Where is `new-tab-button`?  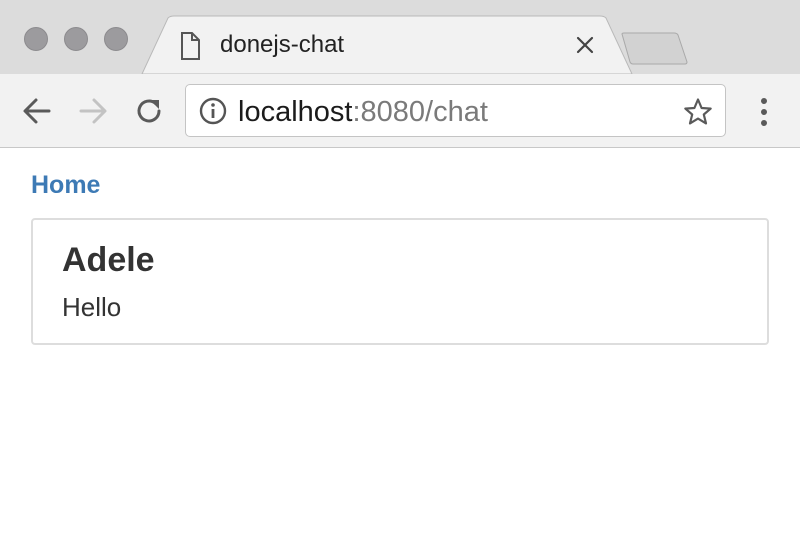 new-tab-button is located at coordinates (654, 51).